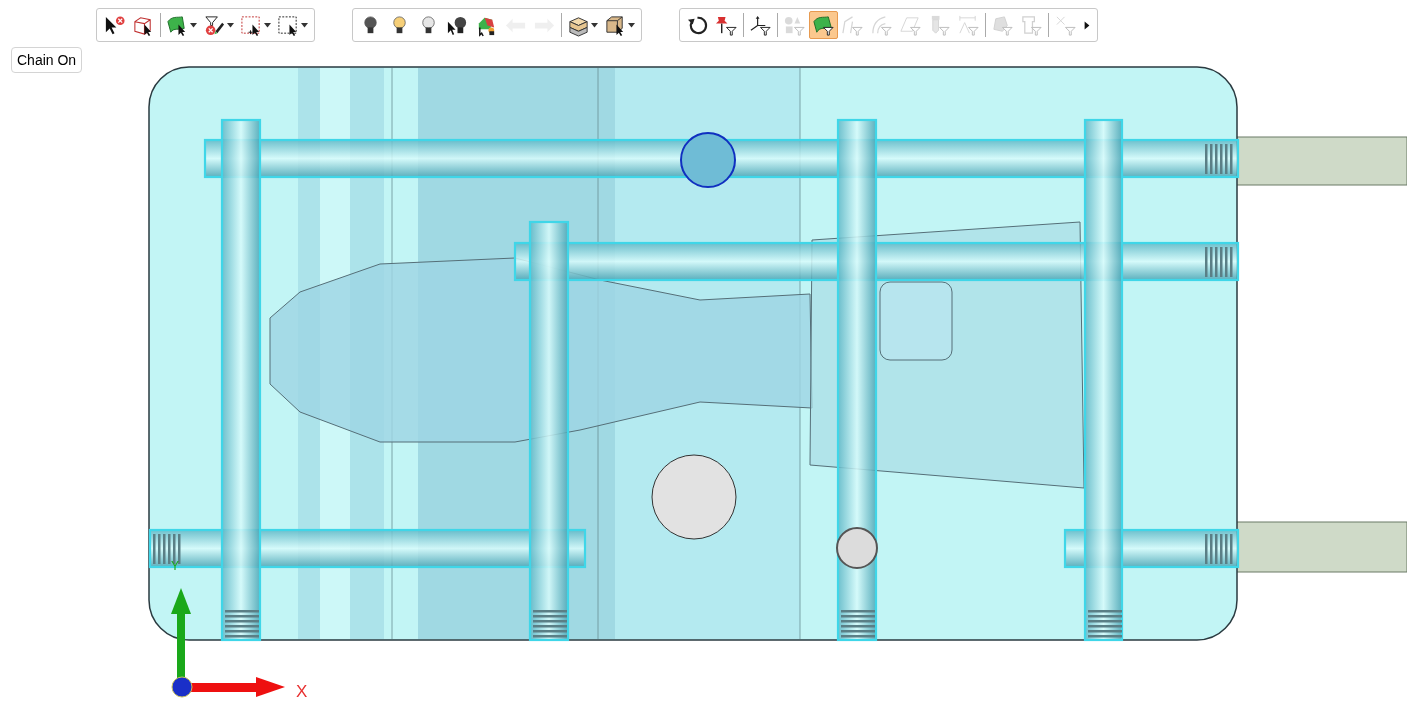 The width and height of the screenshot is (1407, 719). I want to click on dimension-filter-icon, so click(968, 25).